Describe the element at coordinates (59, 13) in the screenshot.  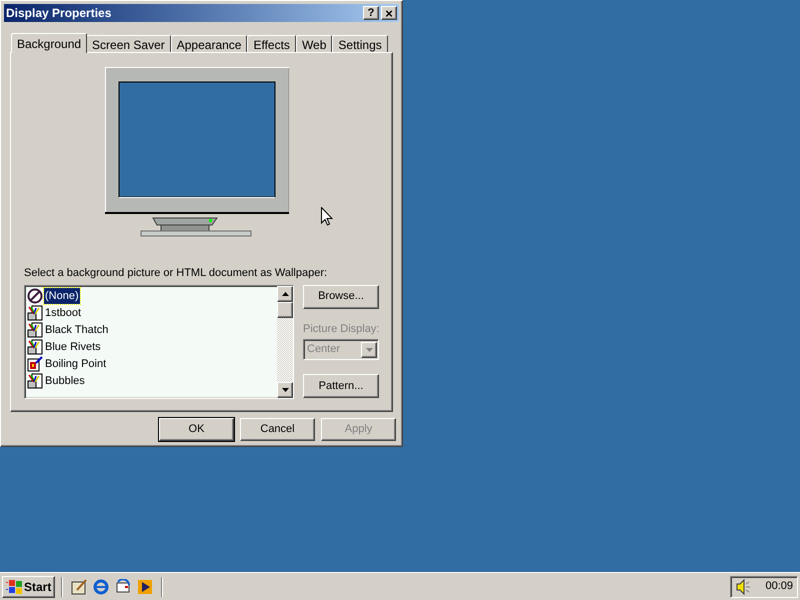
I see `window-title: Display Properties` at that location.